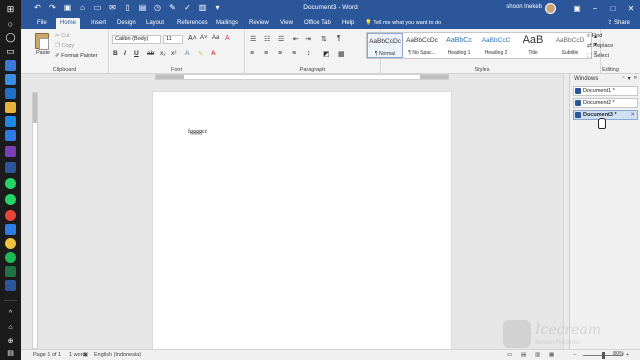  What do you see at coordinates (10, 135) in the screenshot?
I see `mail-icon` at bounding box center [10, 135].